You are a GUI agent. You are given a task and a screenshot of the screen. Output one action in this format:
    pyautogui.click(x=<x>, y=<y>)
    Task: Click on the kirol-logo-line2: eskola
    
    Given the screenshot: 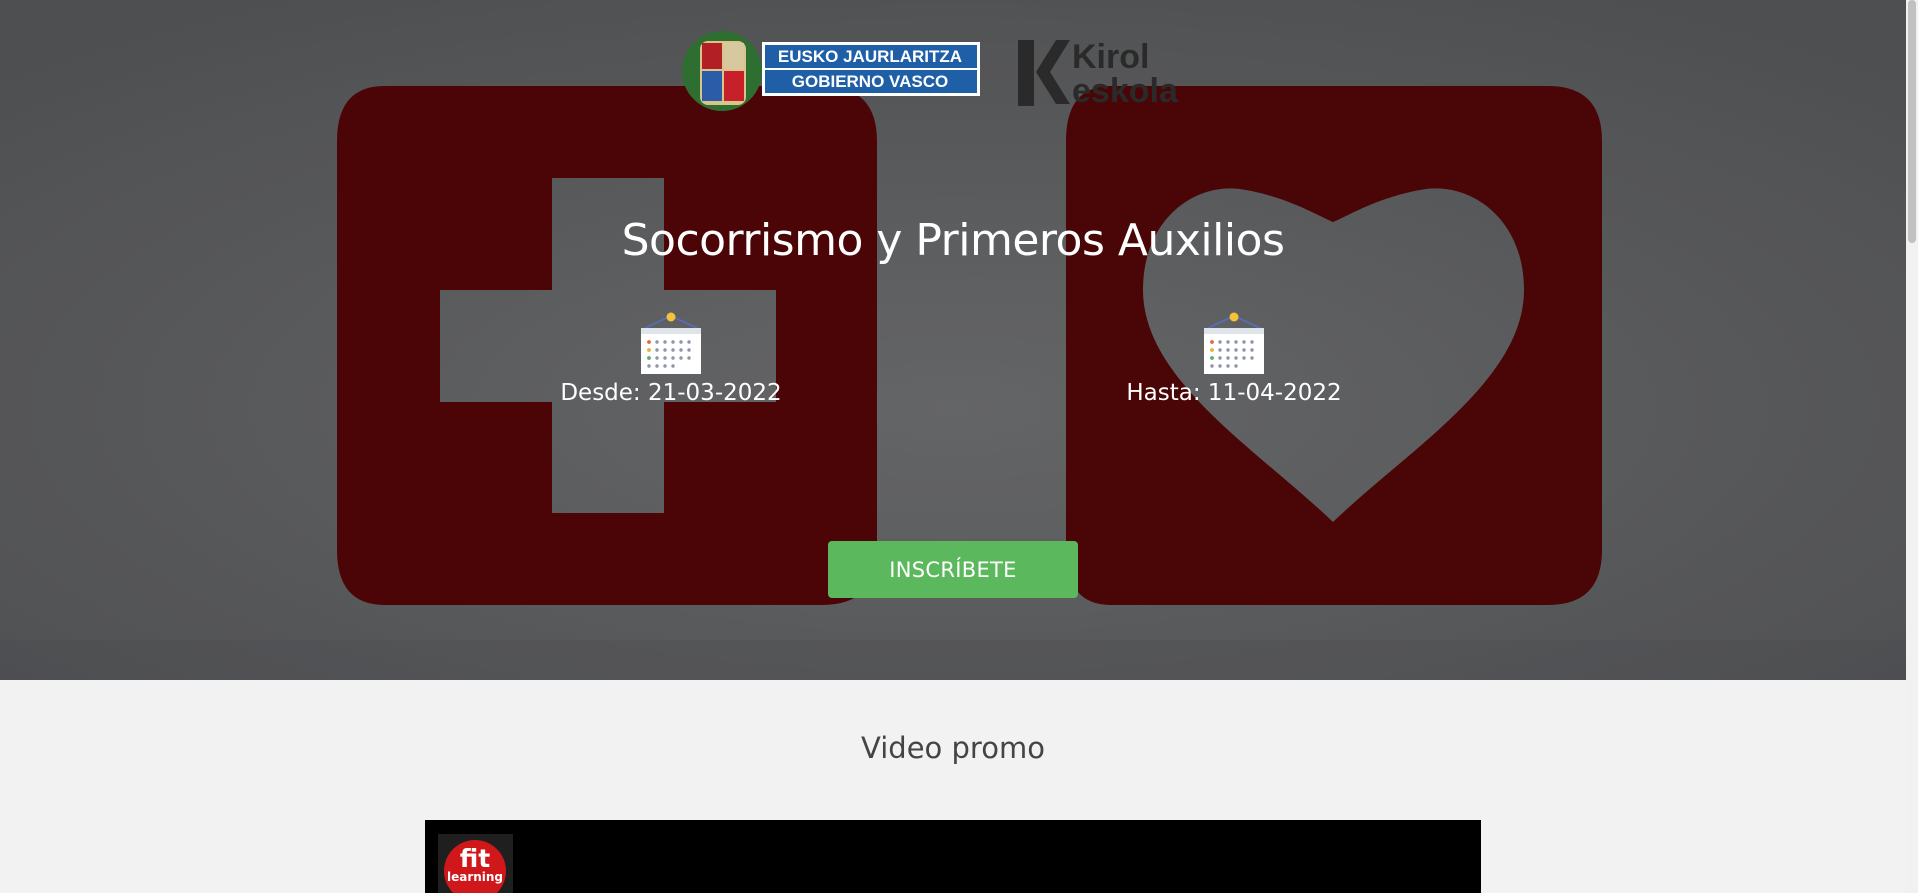 What is the action you would take?
    pyautogui.click(x=1125, y=91)
    